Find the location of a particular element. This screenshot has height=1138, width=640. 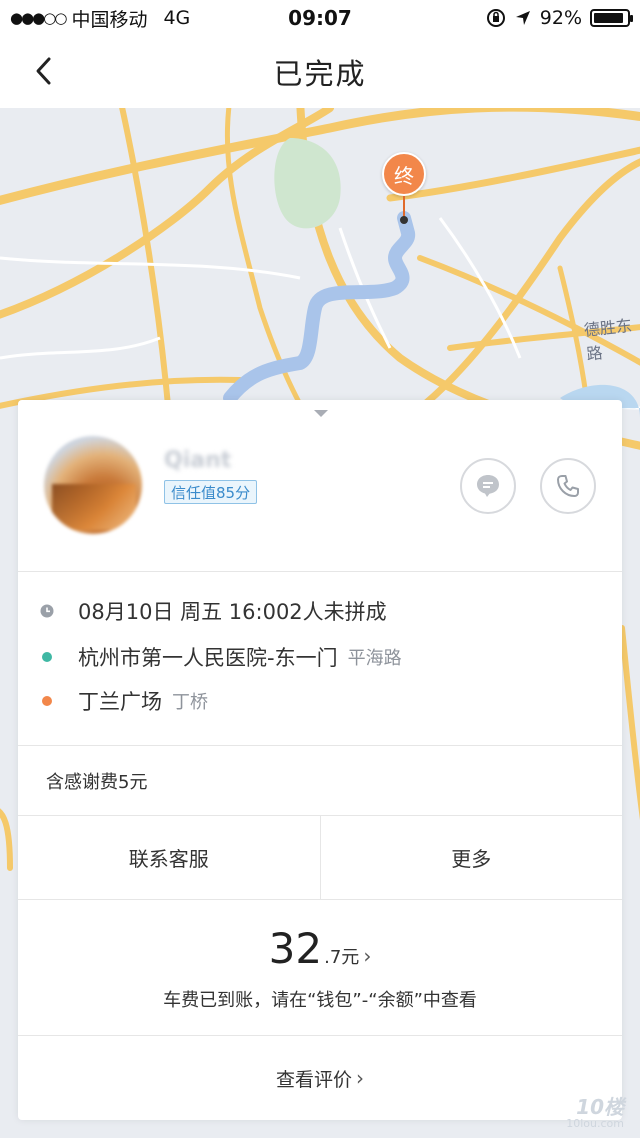

location-arrow-icon is located at coordinates (522, 18).